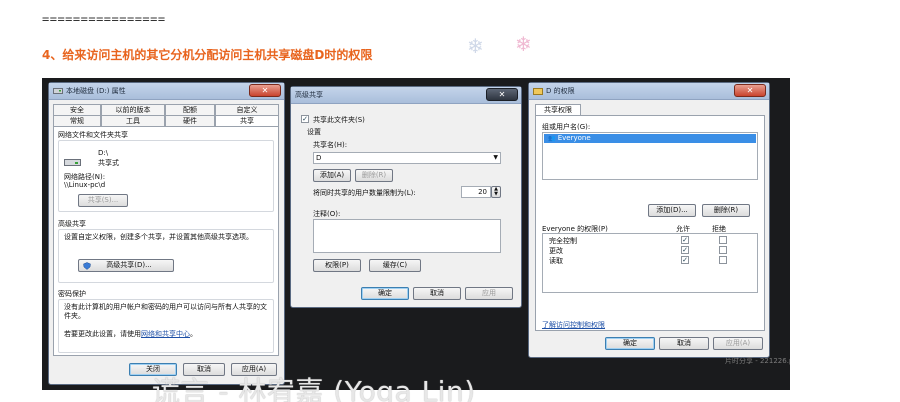  Describe the element at coordinates (103, 153) in the screenshot. I see `drive-path: D:\` at that location.